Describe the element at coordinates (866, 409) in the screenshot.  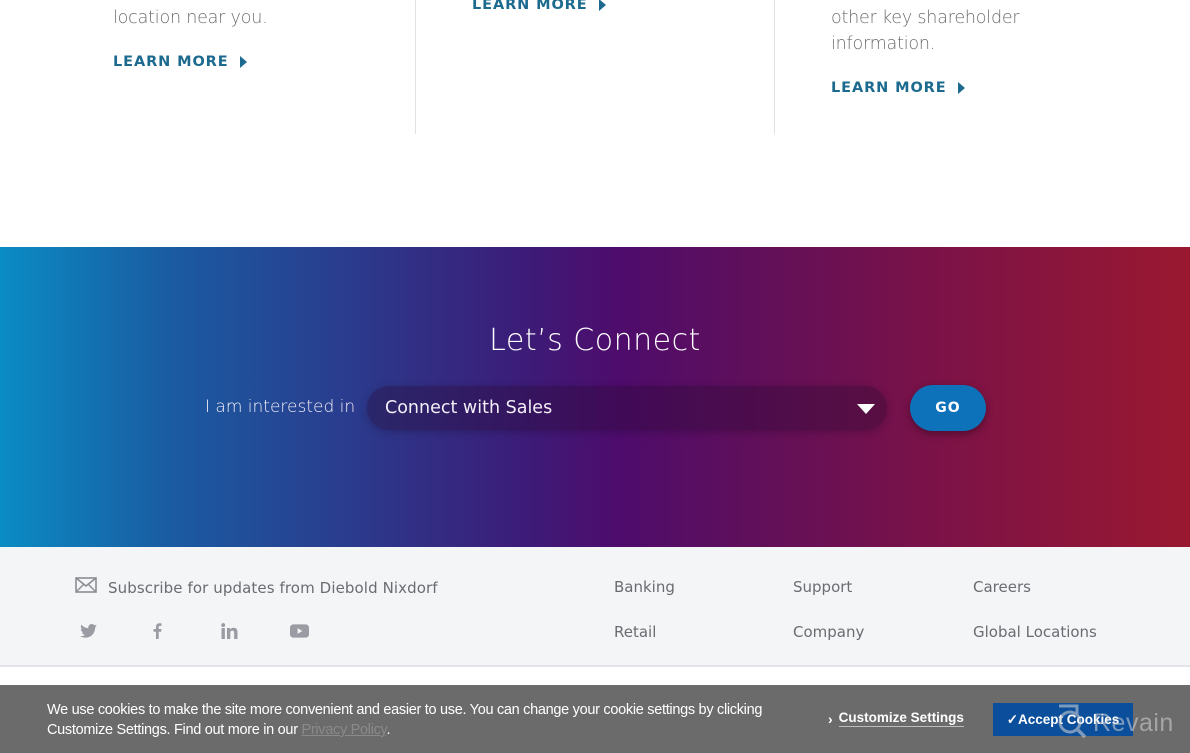
I see `caret-down-icon` at that location.